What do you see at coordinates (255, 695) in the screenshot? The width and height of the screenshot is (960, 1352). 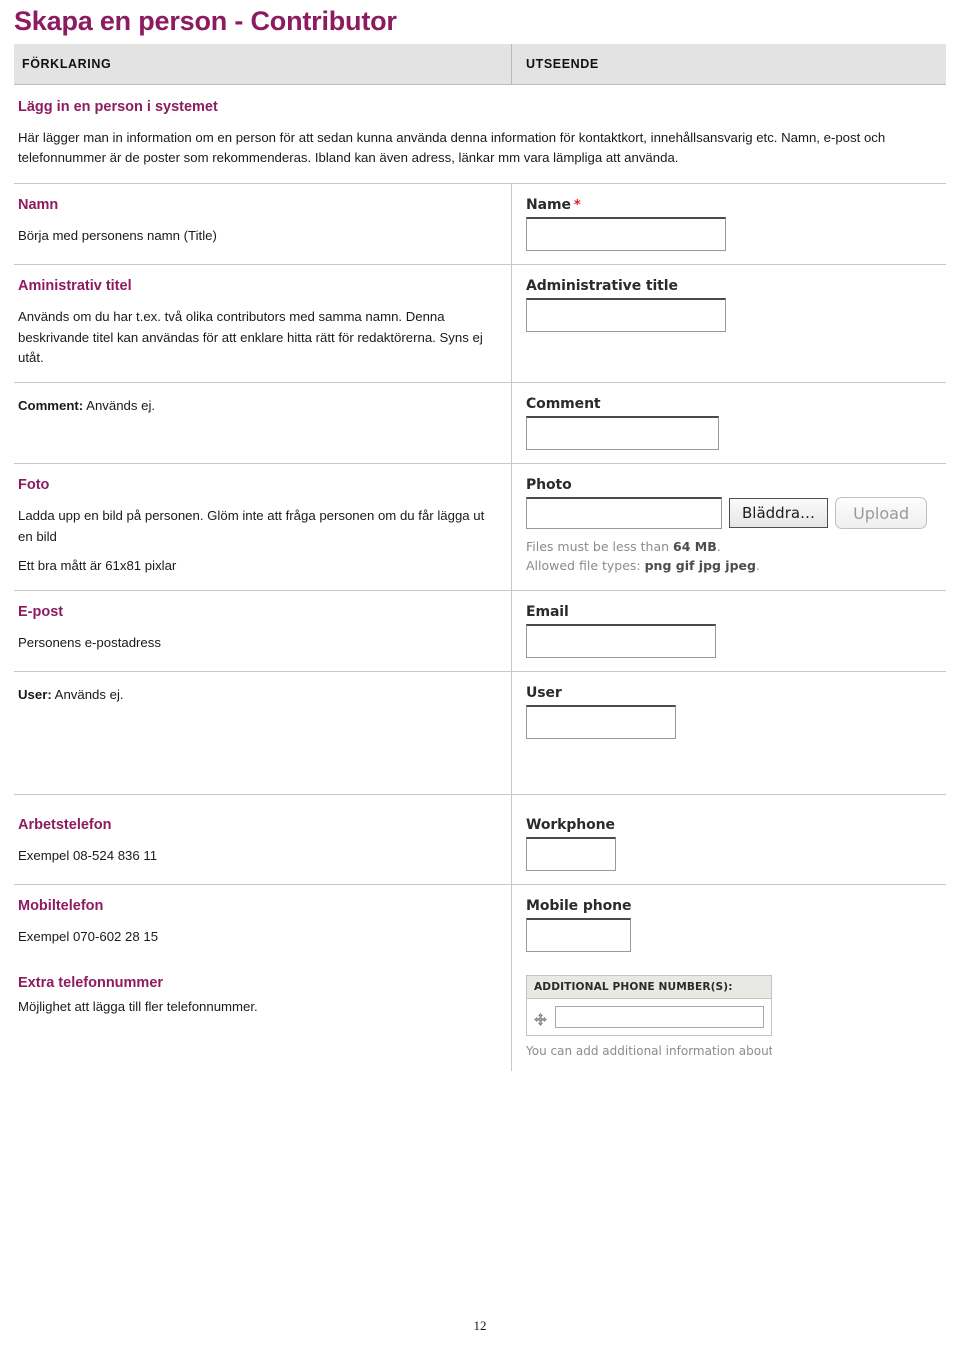 I see `user-note: User: Används ej.` at bounding box center [255, 695].